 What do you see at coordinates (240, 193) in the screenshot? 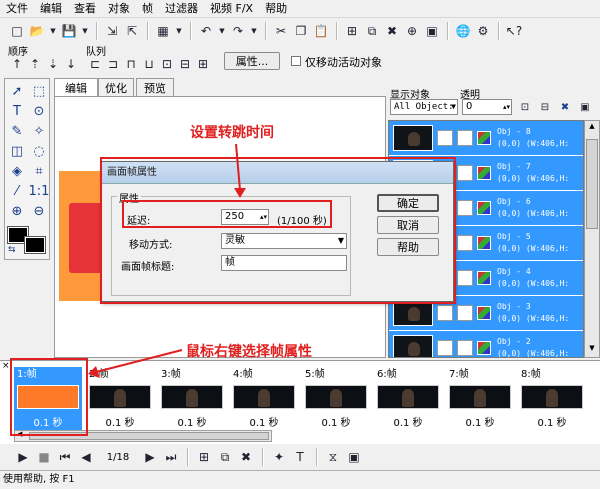
I see `arrow-head` at bounding box center [240, 193].